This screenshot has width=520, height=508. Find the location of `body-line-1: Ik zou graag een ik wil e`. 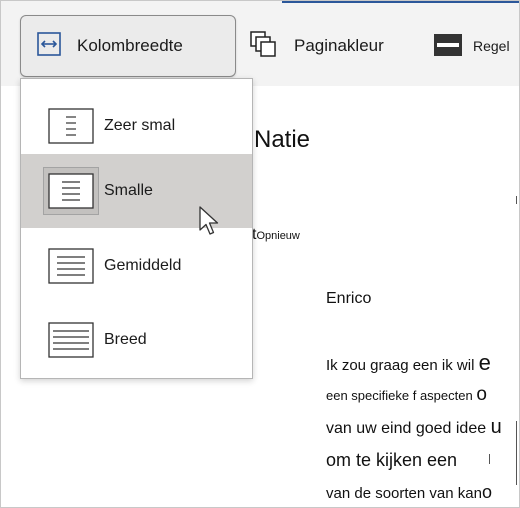

body-line-1: Ik zou graag een ik wil e is located at coordinates (408, 363).